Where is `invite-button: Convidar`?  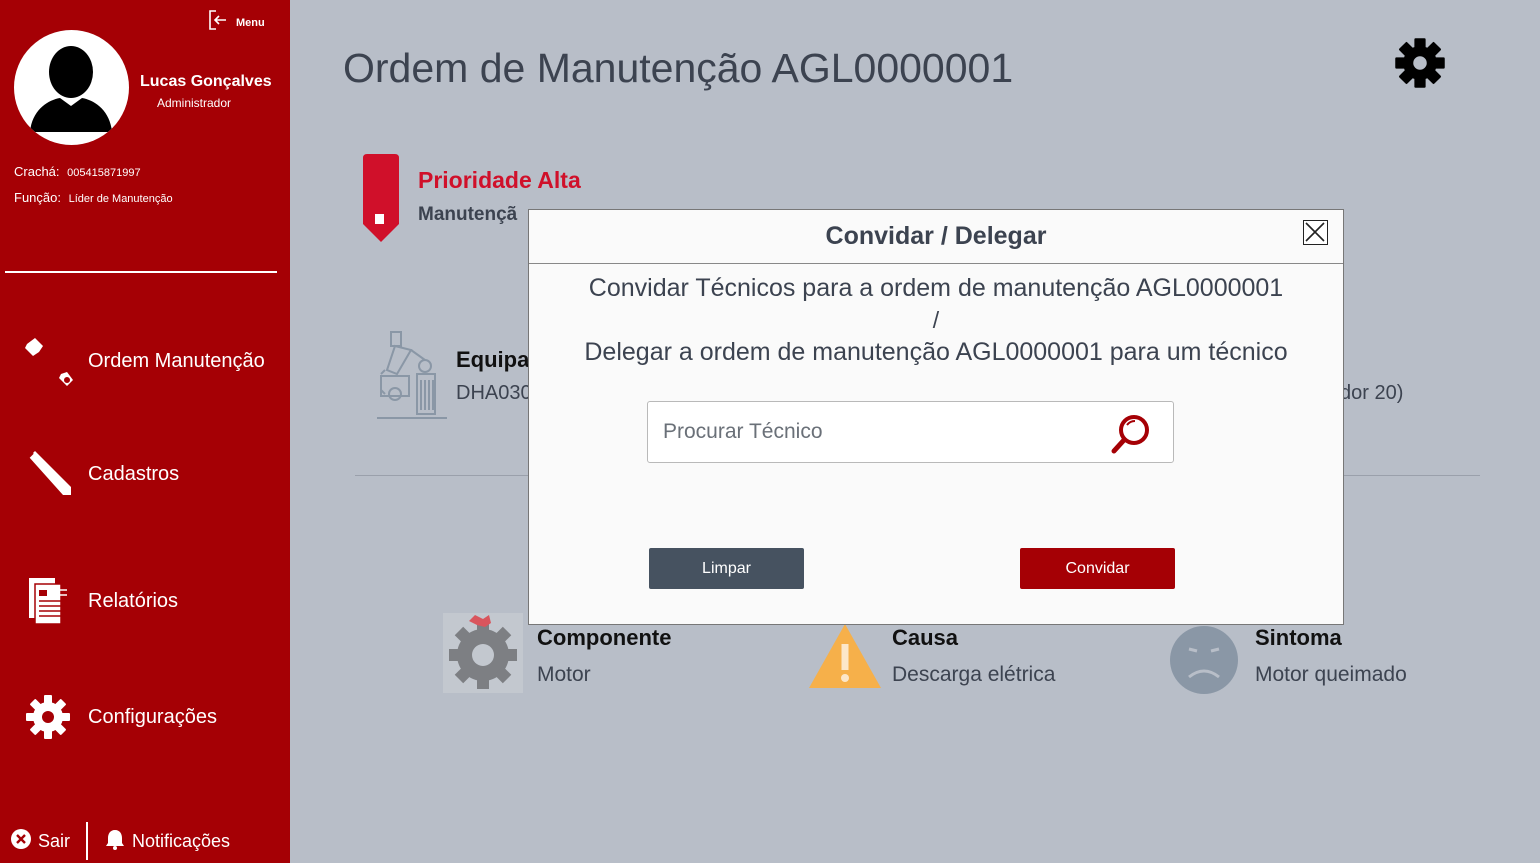
invite-button: Convidar is located at coordinates (1097, 568).